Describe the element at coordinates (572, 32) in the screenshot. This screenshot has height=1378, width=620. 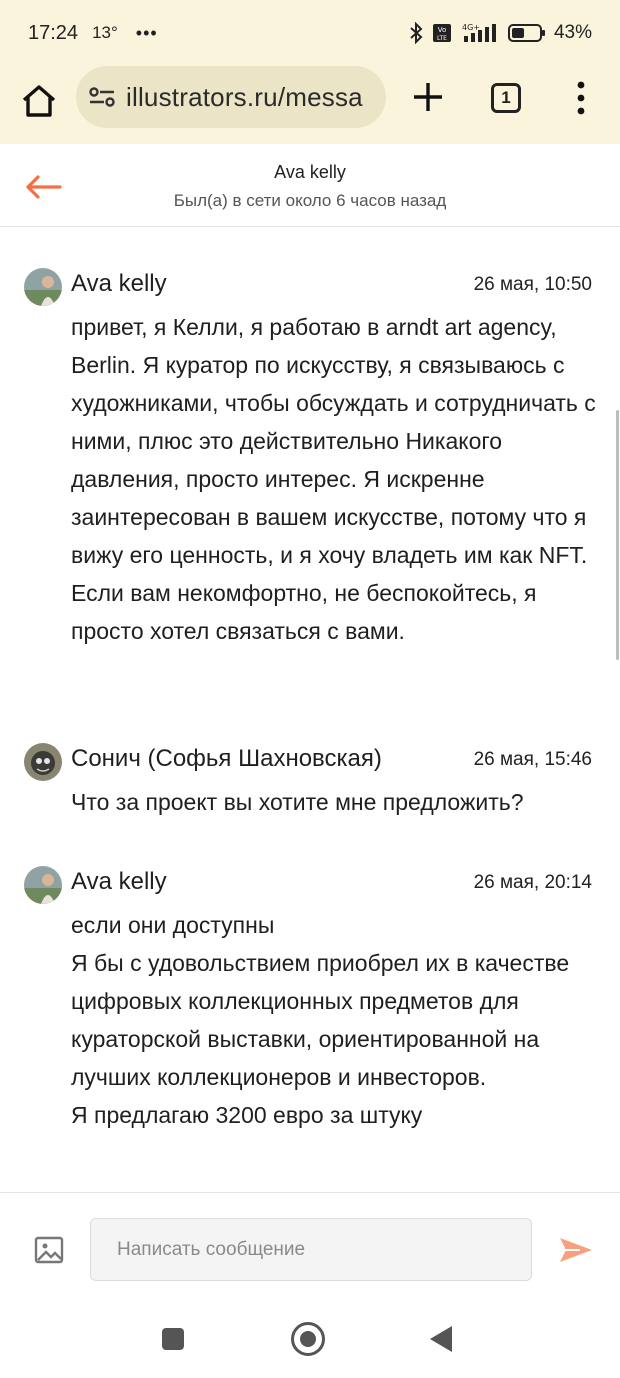
I see `battery-percentage: 43%` at that location.